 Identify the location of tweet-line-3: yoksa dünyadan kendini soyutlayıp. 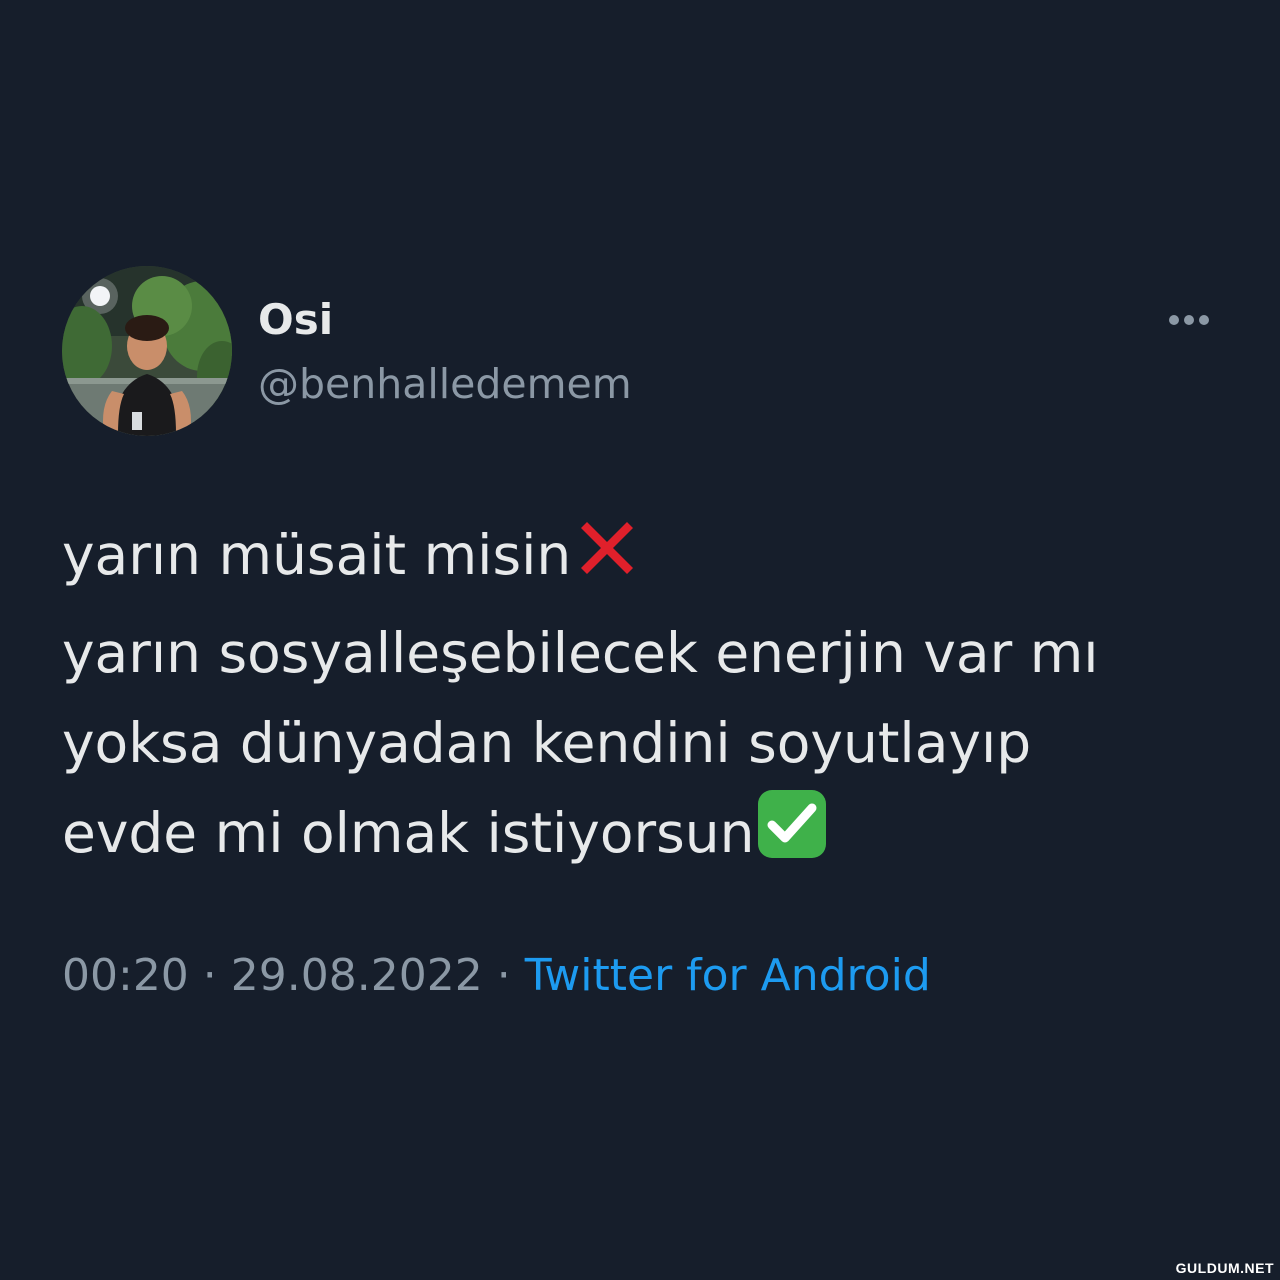
(647, 743).